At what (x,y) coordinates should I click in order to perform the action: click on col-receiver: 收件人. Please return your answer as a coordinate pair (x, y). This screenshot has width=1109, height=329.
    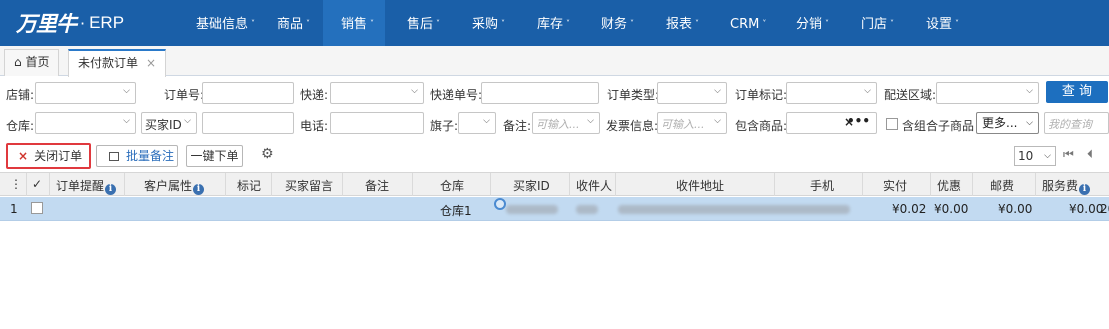
    Looking at the image, I should click on (594, 185).